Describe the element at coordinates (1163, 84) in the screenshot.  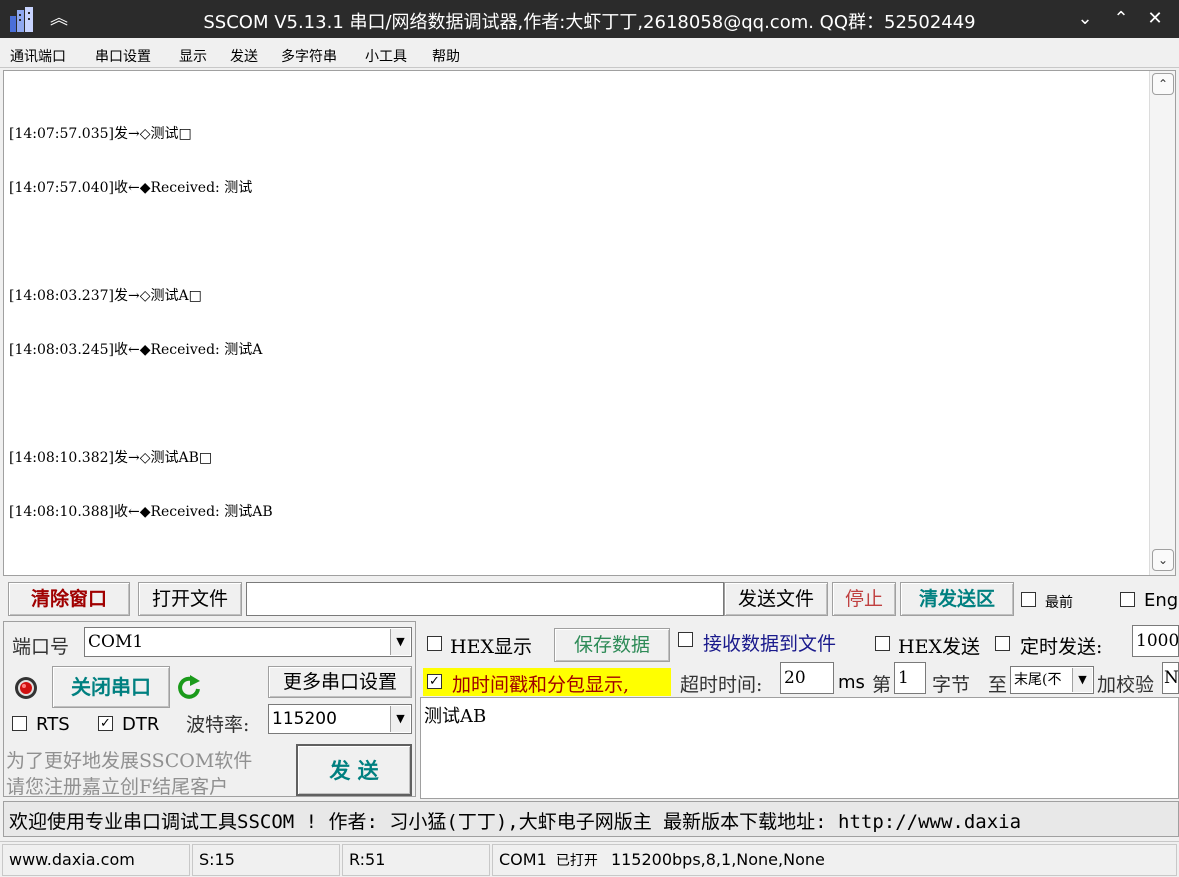
I see `scroll-up-icon: ⌃` at that location.